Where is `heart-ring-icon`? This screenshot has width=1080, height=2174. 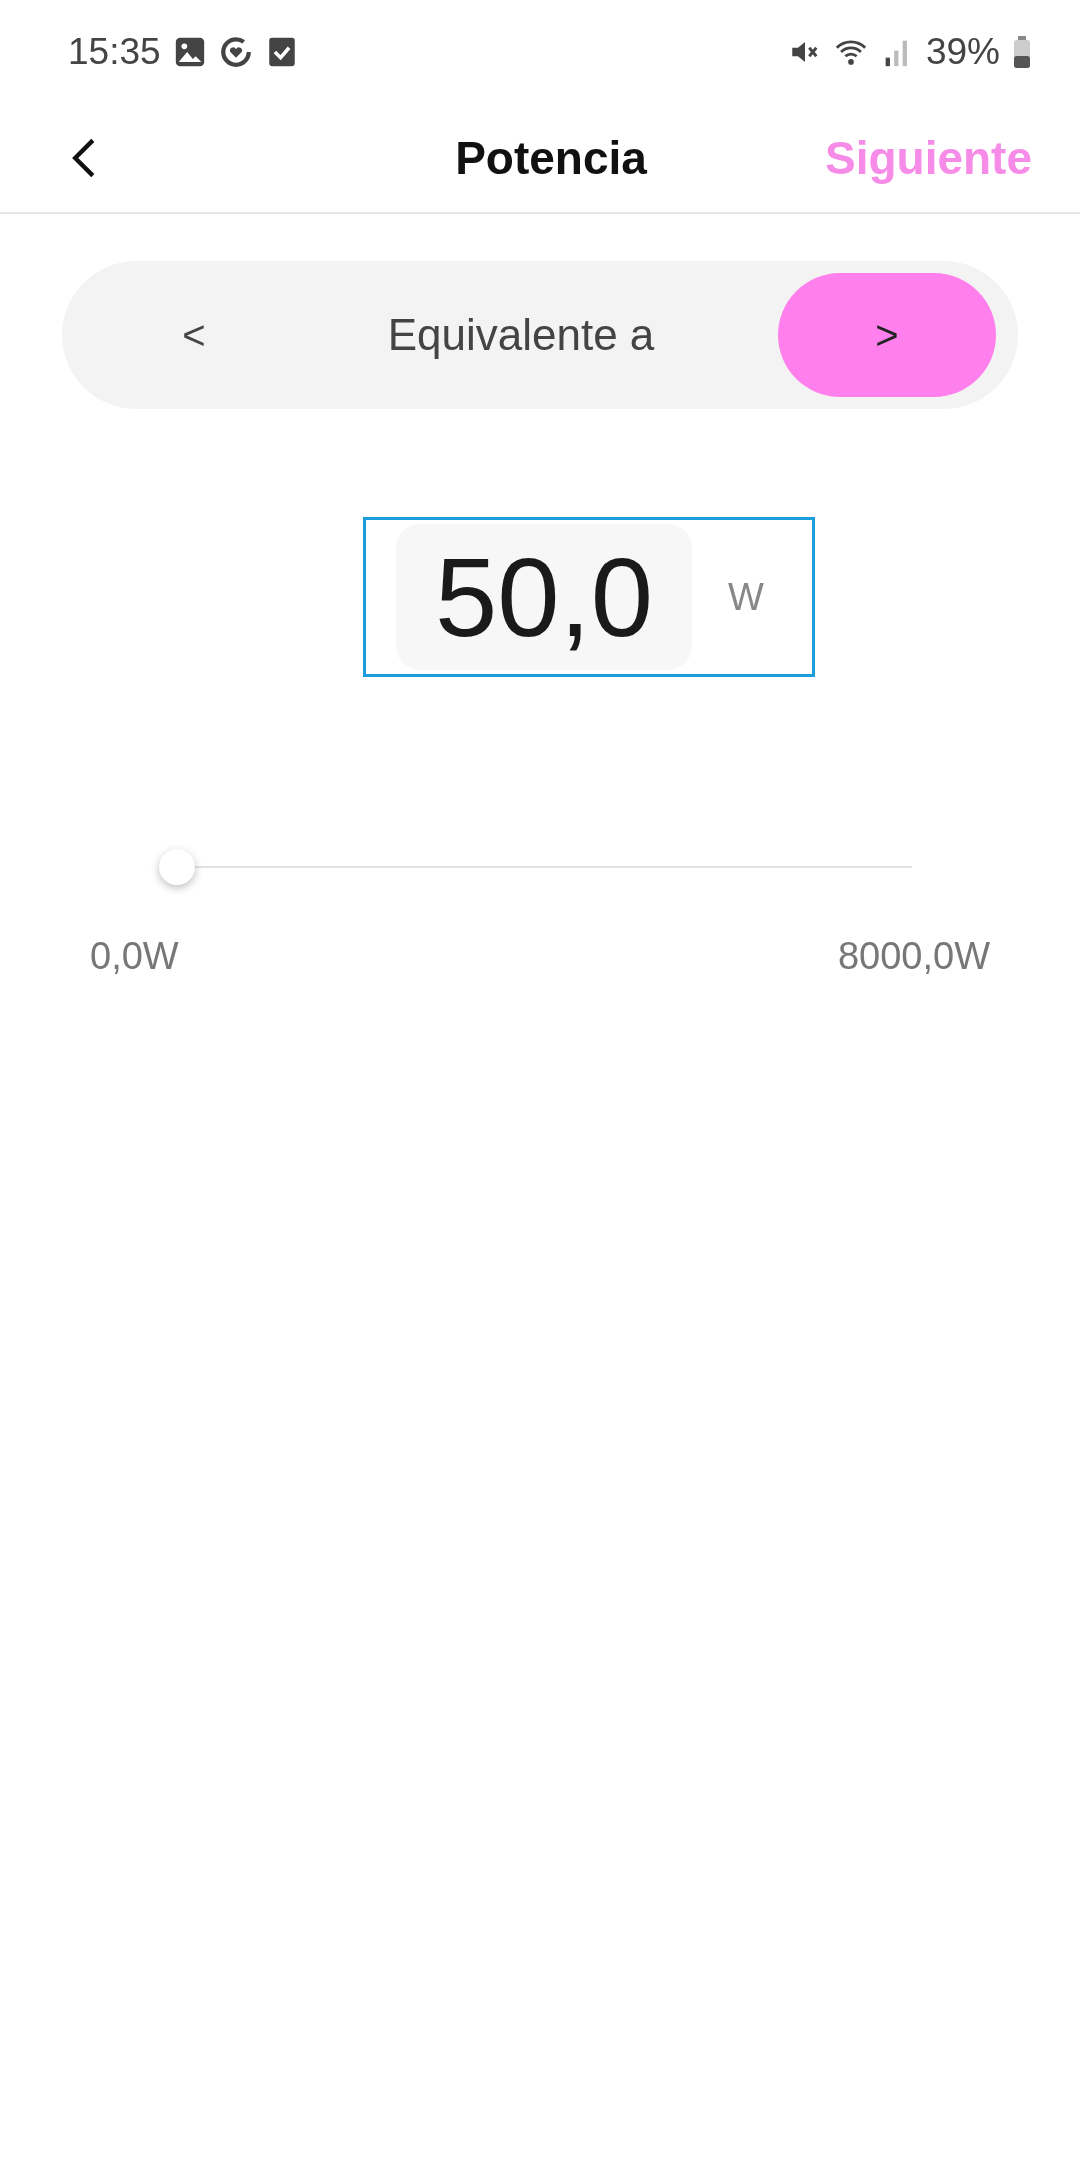 heart-ring-icon is located at coordinates (235, 52).